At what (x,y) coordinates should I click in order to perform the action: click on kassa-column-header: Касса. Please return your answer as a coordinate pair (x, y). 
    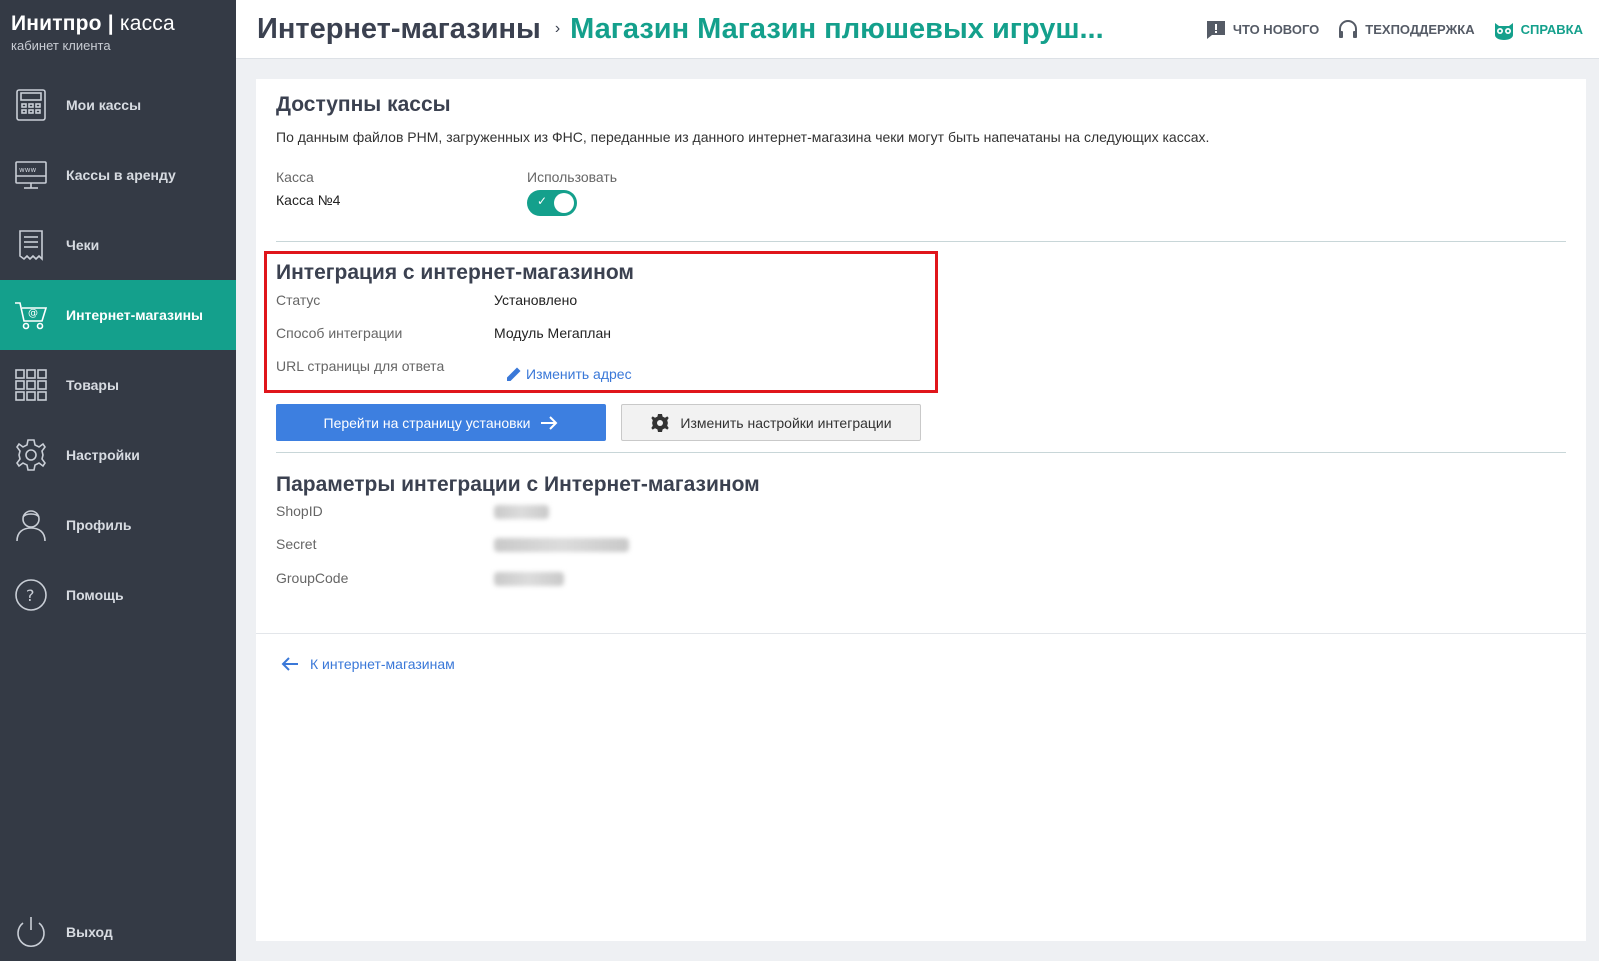
    Looking at the image, I should click on (295, 177).